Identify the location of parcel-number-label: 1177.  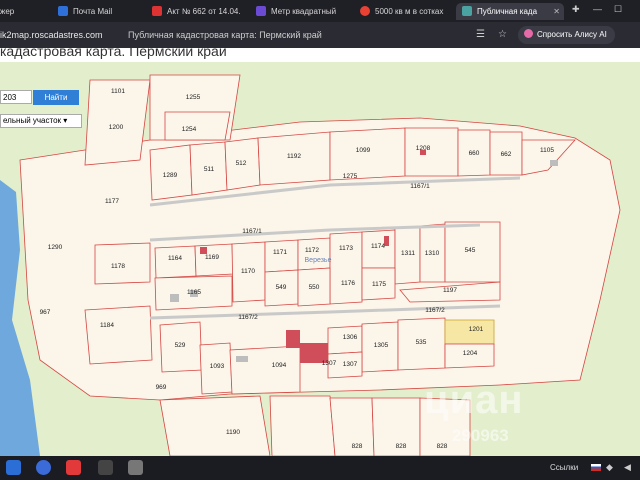
(112, 201).